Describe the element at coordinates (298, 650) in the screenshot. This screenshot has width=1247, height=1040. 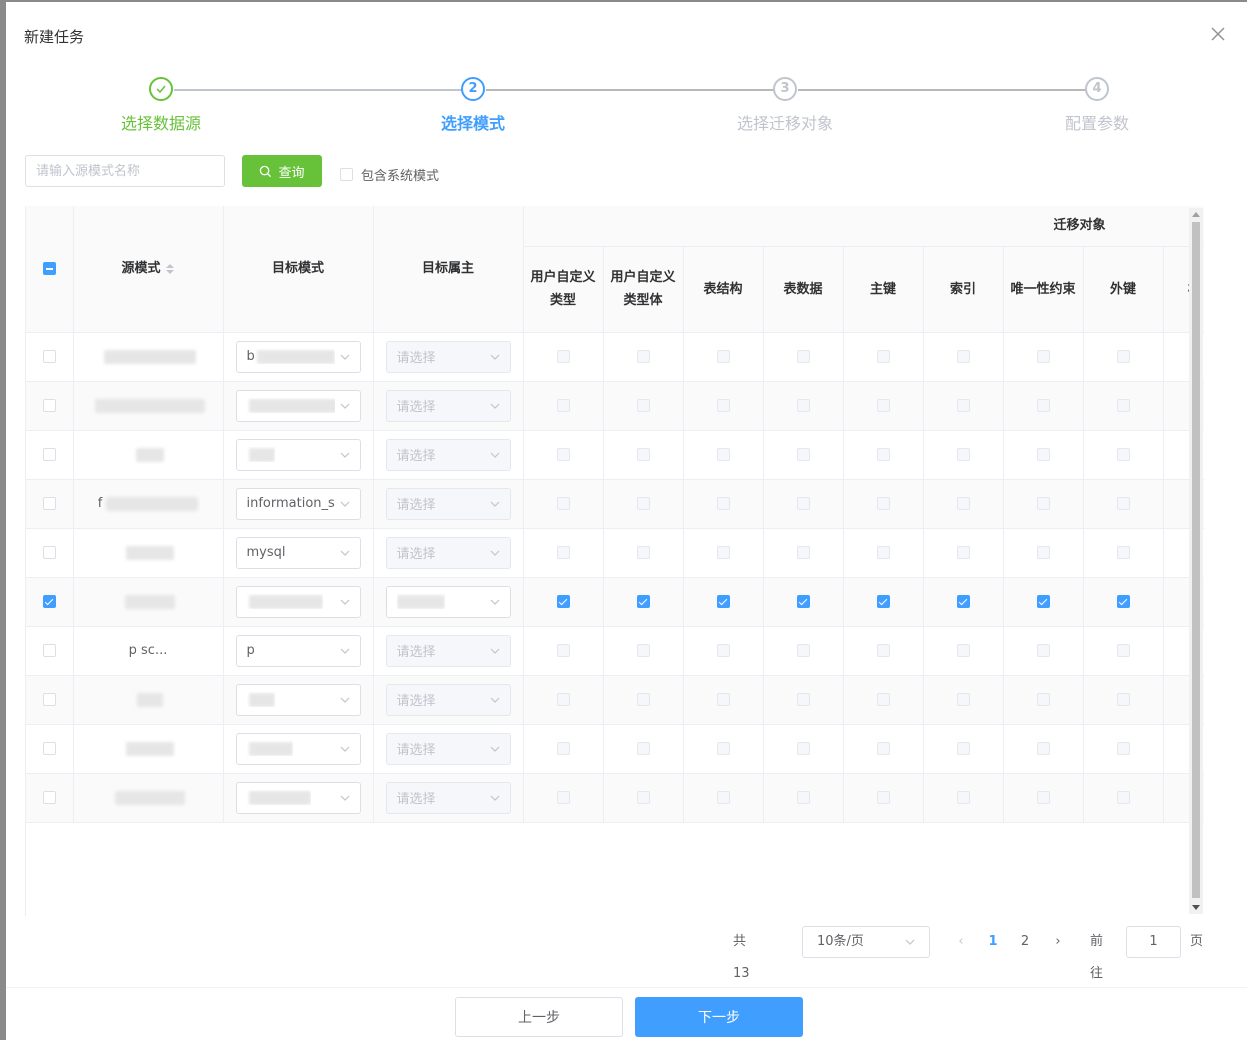
I see `target-schema-select: p` at that location.